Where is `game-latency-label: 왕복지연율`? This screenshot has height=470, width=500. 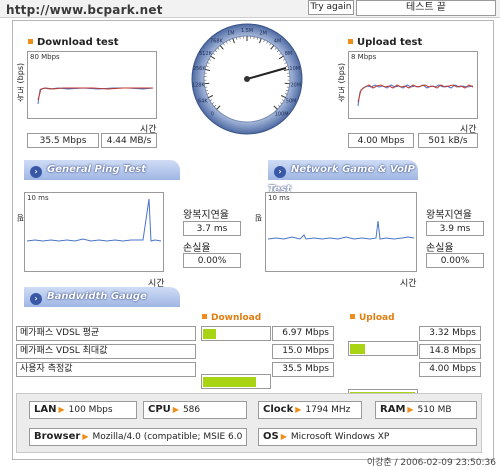 game-latency-label: 왕복지연율 is located at coordinates (449, 215).